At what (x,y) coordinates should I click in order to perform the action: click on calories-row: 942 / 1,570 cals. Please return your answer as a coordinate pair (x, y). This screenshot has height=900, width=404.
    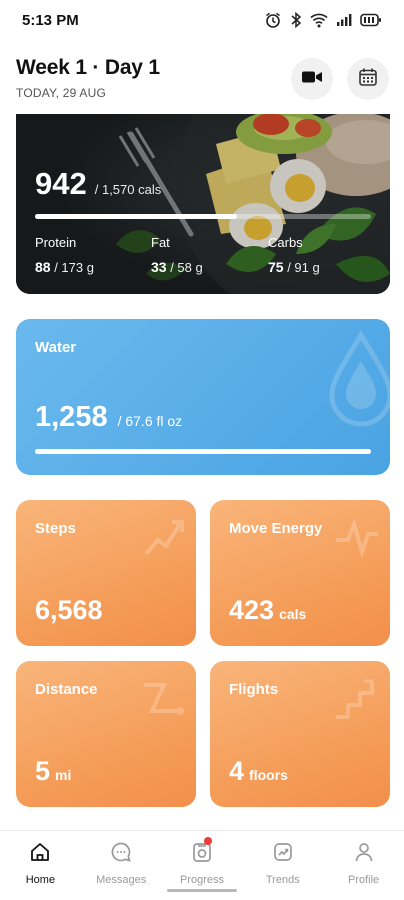
    Looking at the image, I should click on (98, 184).